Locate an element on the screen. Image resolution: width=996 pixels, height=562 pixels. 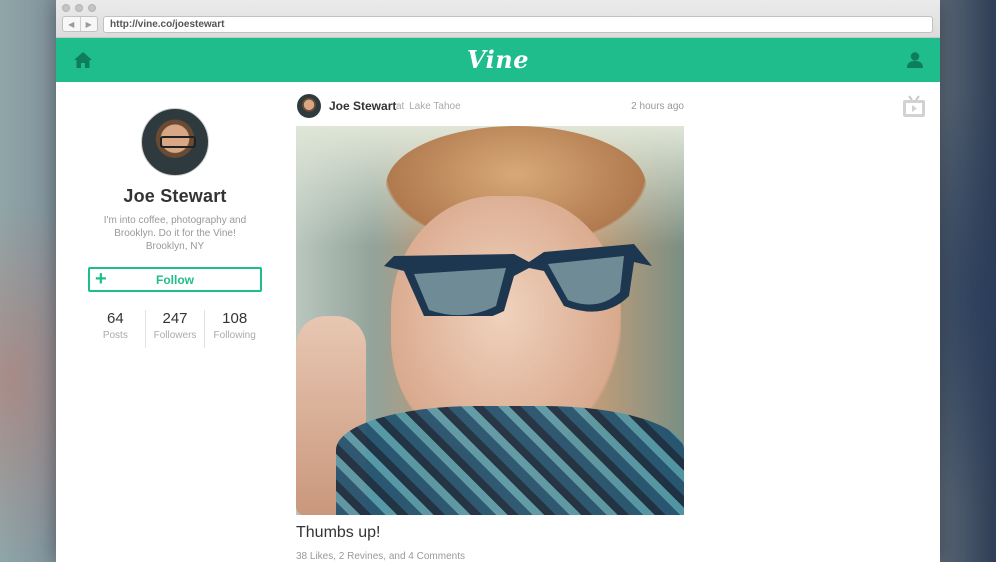
bio-line: Brooklyn. Do it for the Vine! is located at coordinates (175, 233).